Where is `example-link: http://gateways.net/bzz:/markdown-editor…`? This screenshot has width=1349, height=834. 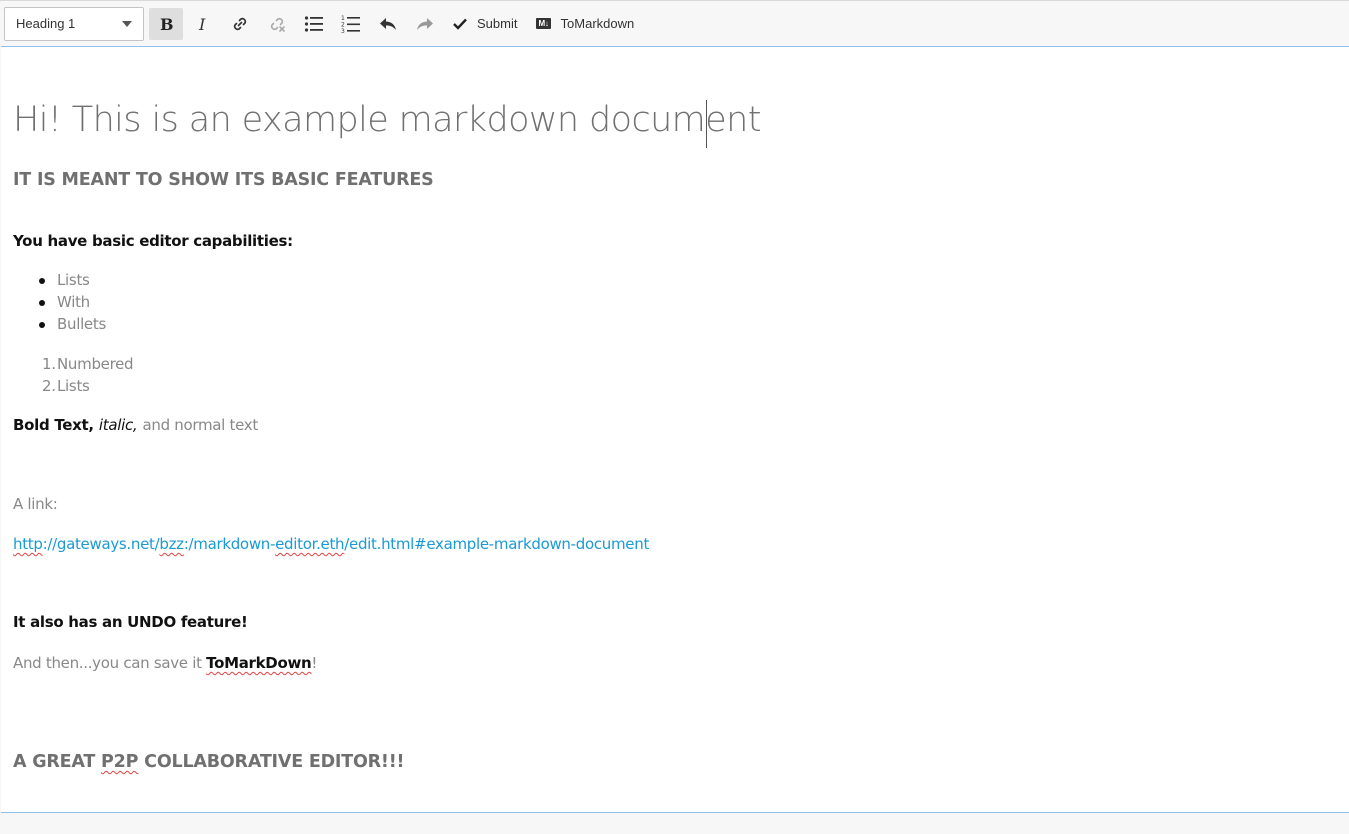
example-link: http://gateways.net/bzz:/markdown-editor… is located at coordinates (331, 543).